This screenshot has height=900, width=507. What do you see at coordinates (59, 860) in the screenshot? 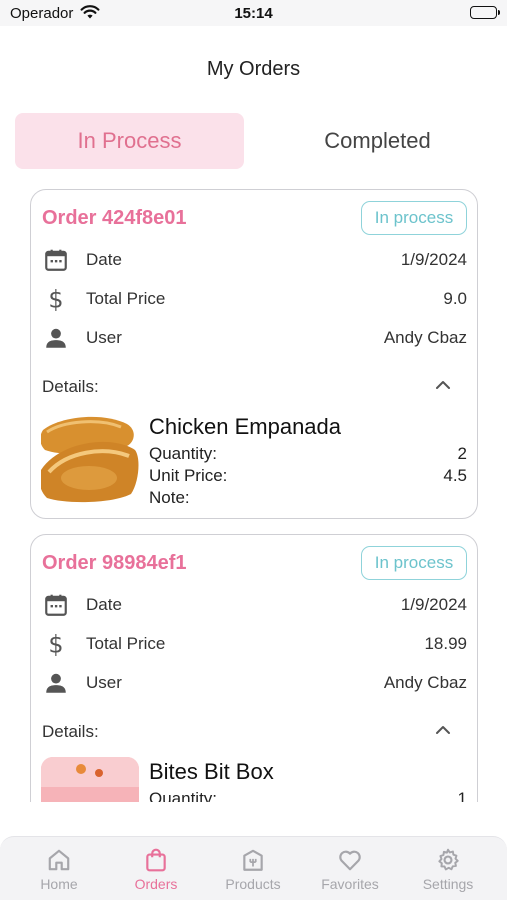
I see `home-icon` at bounding box center [59, 860].